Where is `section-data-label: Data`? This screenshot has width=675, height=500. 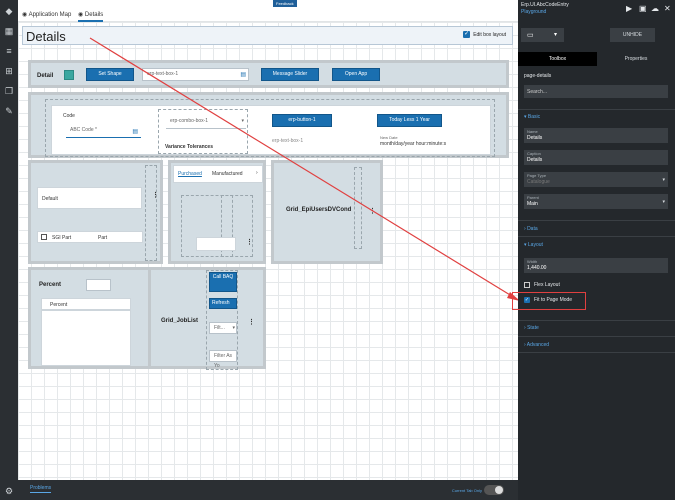
section-data-label: Data is located at coordinates (532, 229).